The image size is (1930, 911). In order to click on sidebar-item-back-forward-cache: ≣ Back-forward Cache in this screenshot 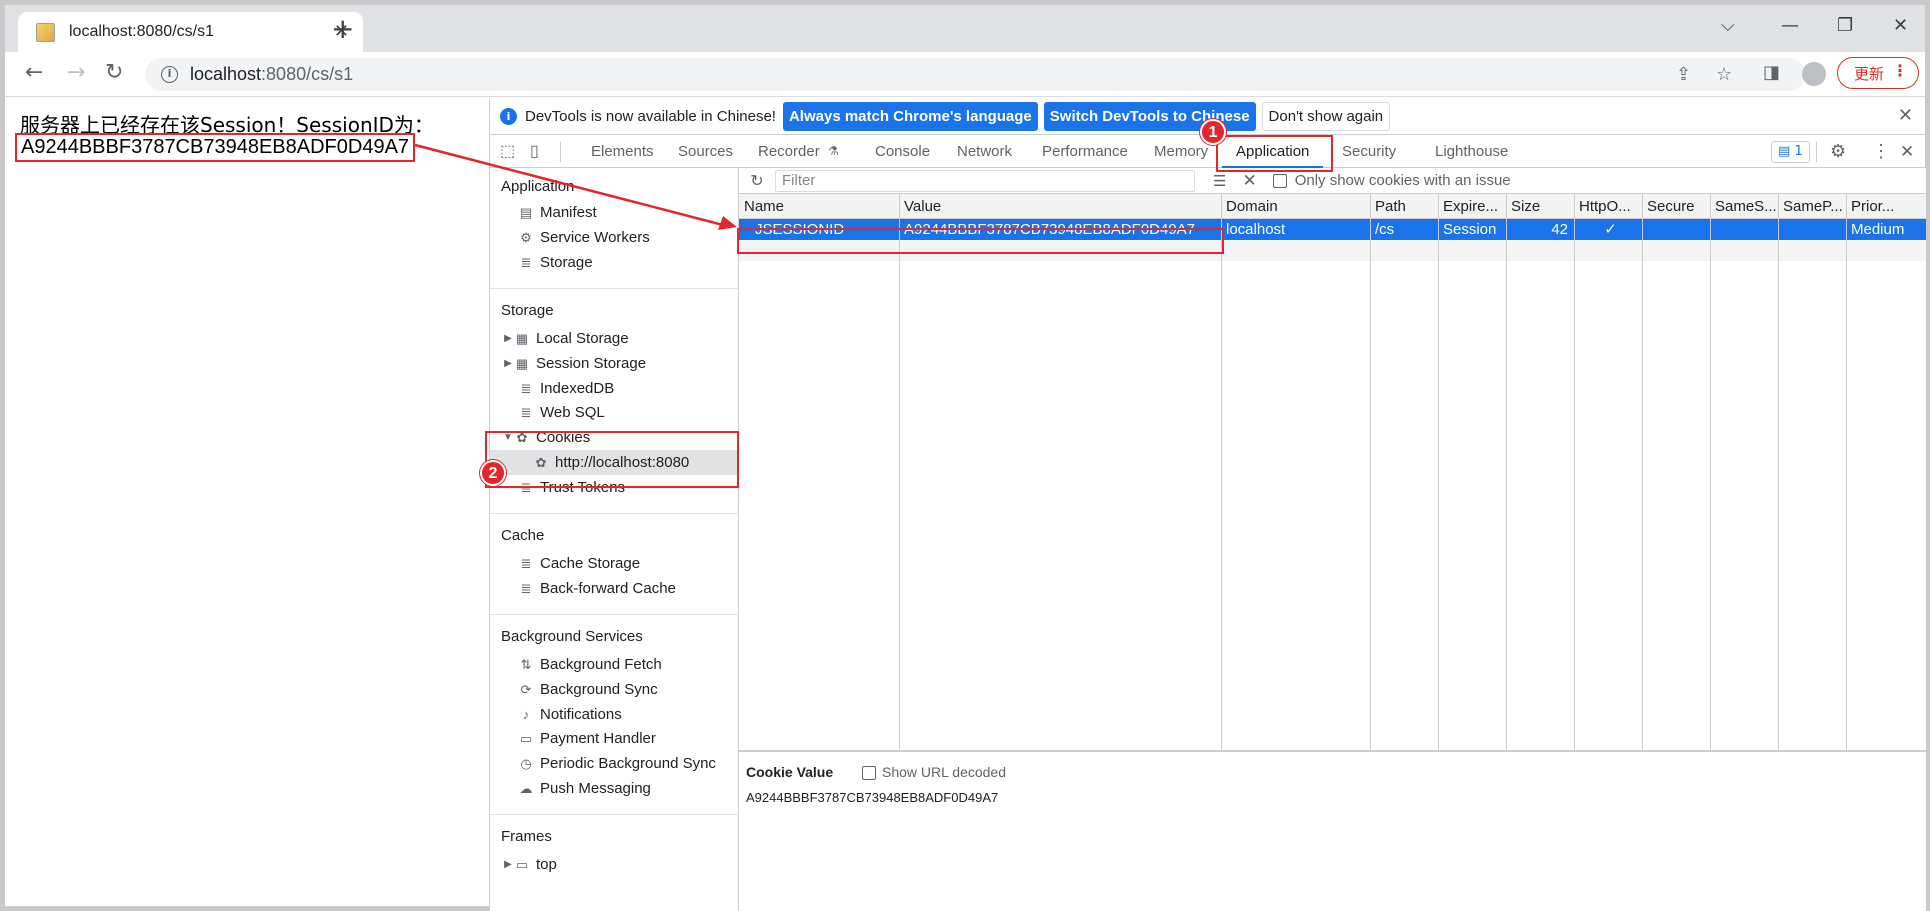, I will do `click(614, 588)`.